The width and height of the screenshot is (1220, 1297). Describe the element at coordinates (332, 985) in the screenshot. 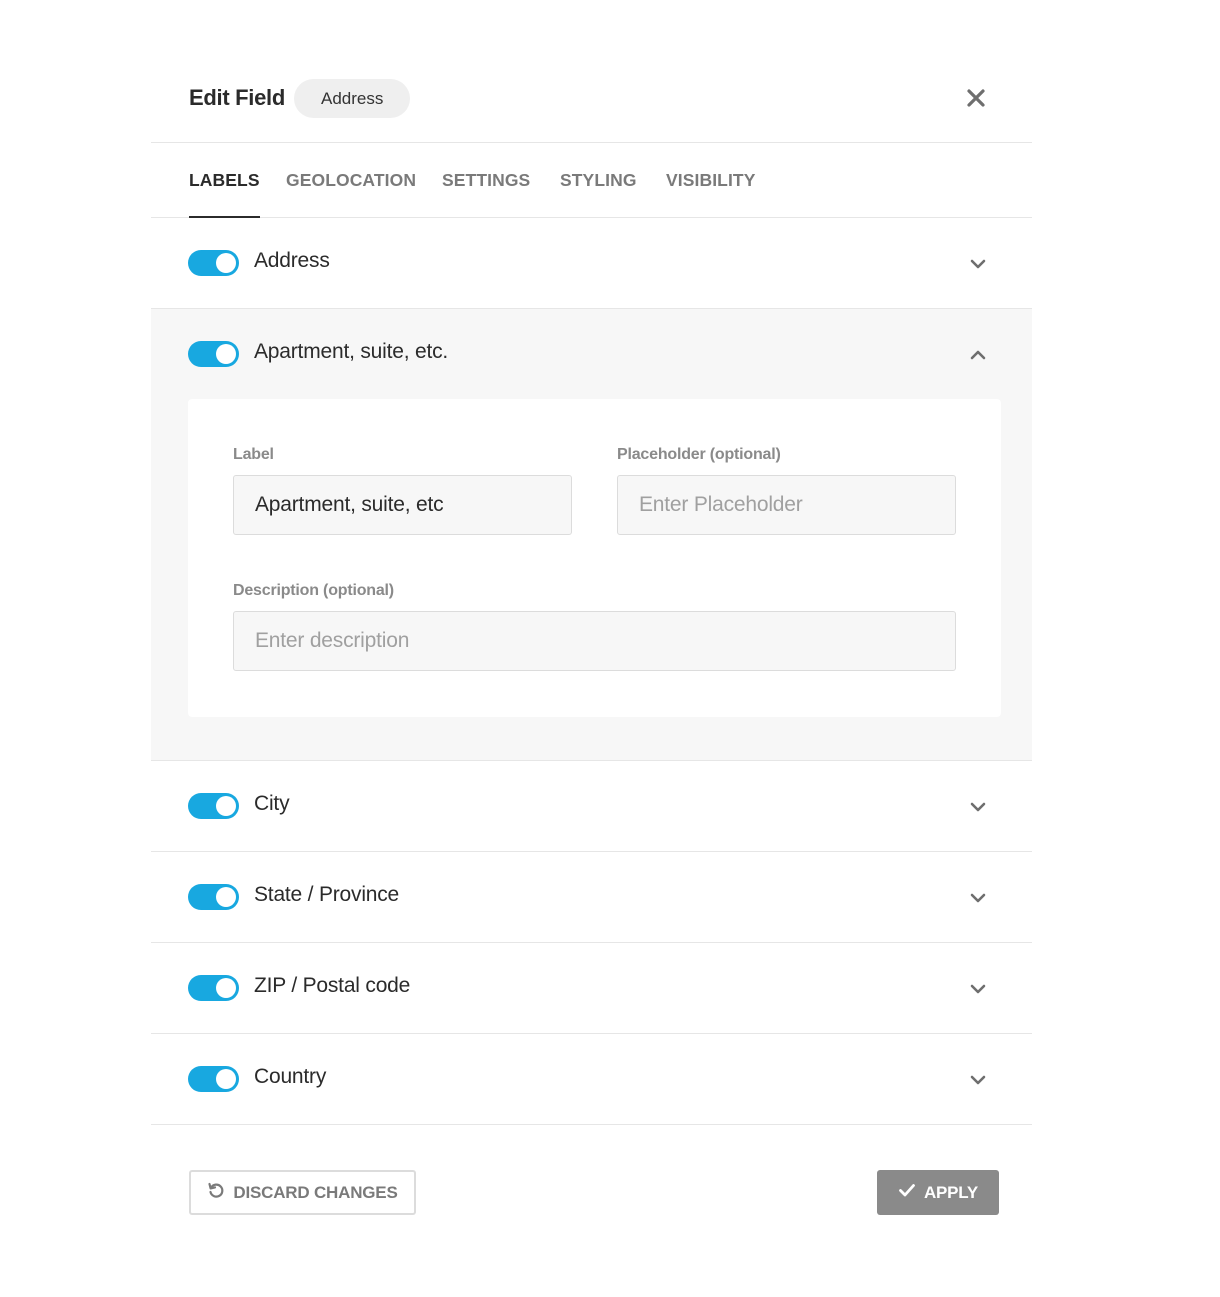

I see `field-row-label: ZIP / Postal code` at that location.